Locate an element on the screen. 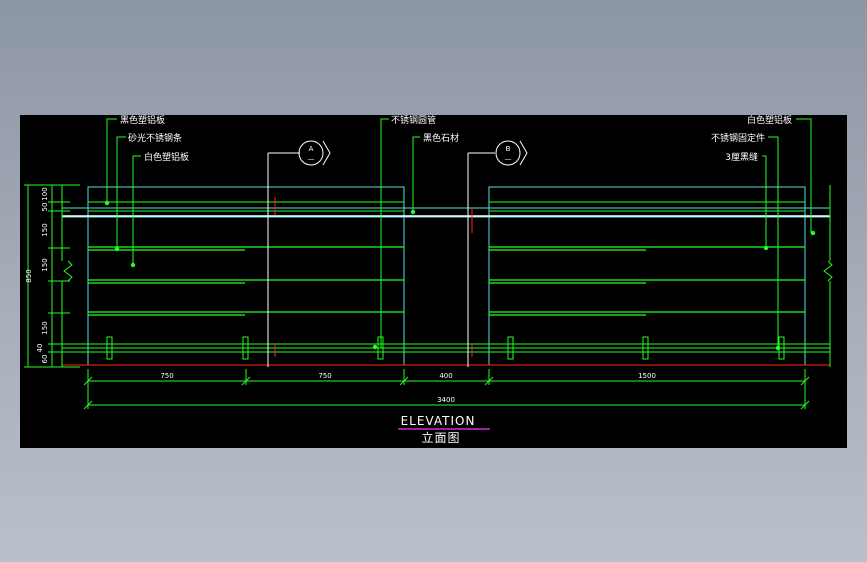  left-panel is located at coordinates (246, 276).